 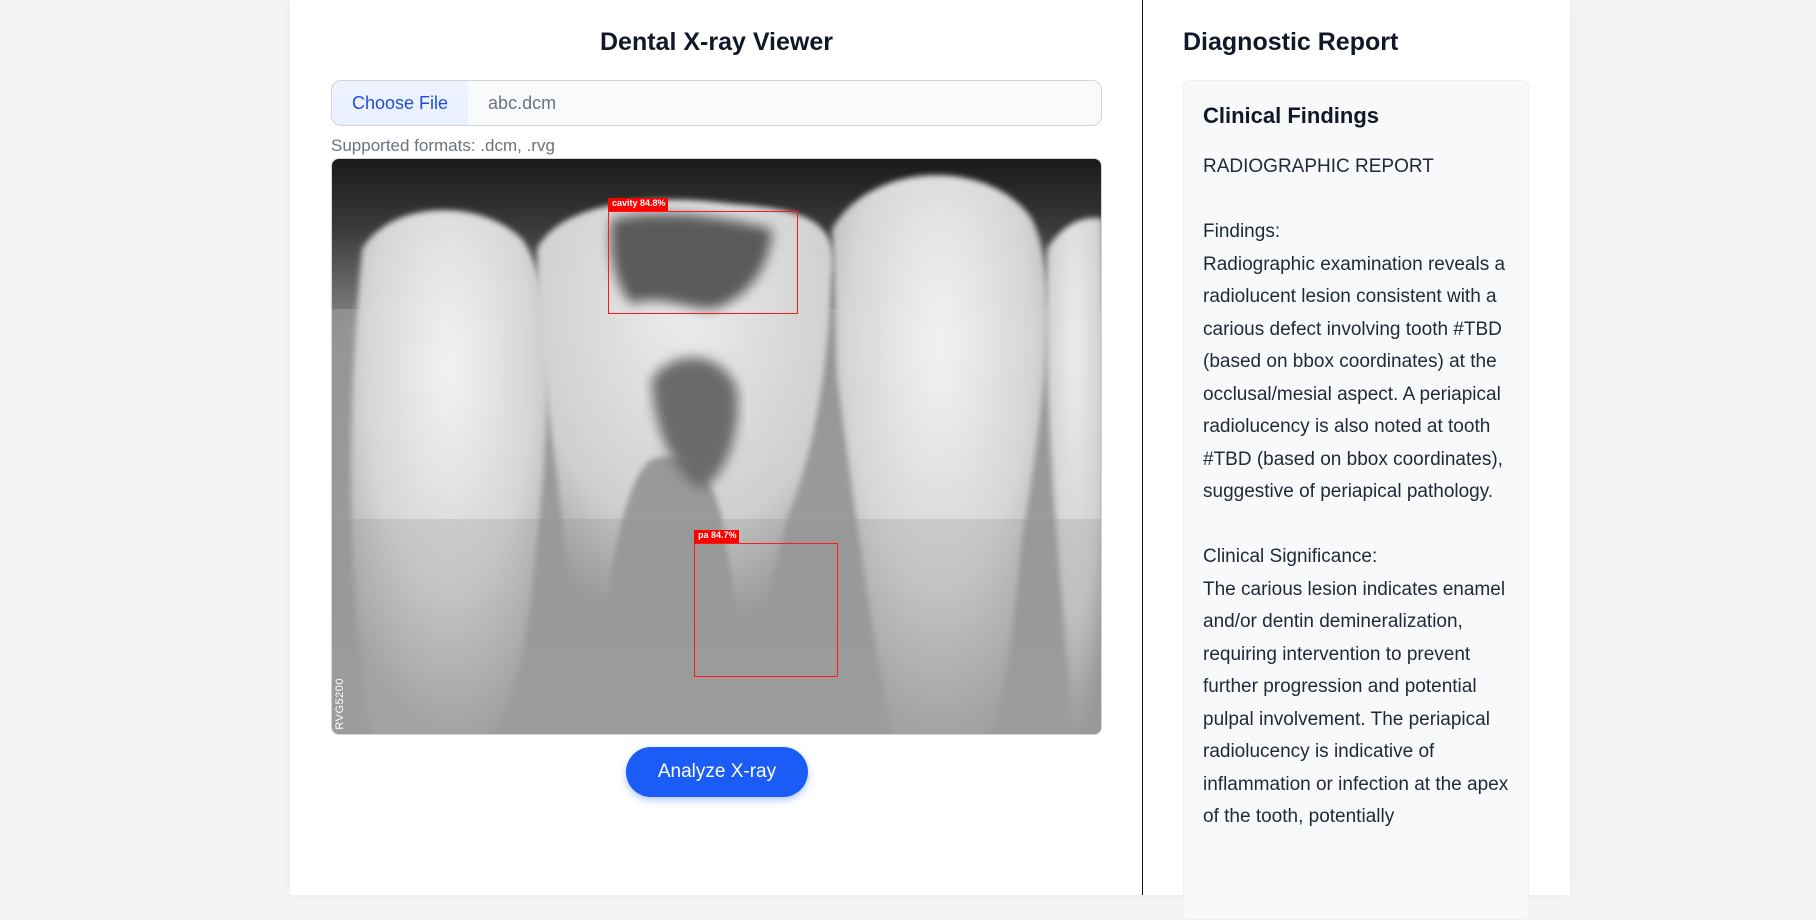 What do you see at coordinates (1242, 231) in the screenshot?
I see `findings-label: Findings:` at bounding box center [1242, 231].